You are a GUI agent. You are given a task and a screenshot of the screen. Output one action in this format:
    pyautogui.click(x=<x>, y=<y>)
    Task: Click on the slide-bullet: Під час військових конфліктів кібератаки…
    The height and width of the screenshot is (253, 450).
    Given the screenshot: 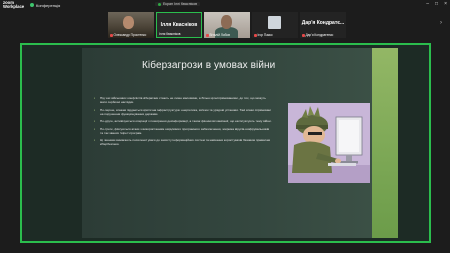 What is the action you would take?
    pyautogui.click(x=183, y=100)
    